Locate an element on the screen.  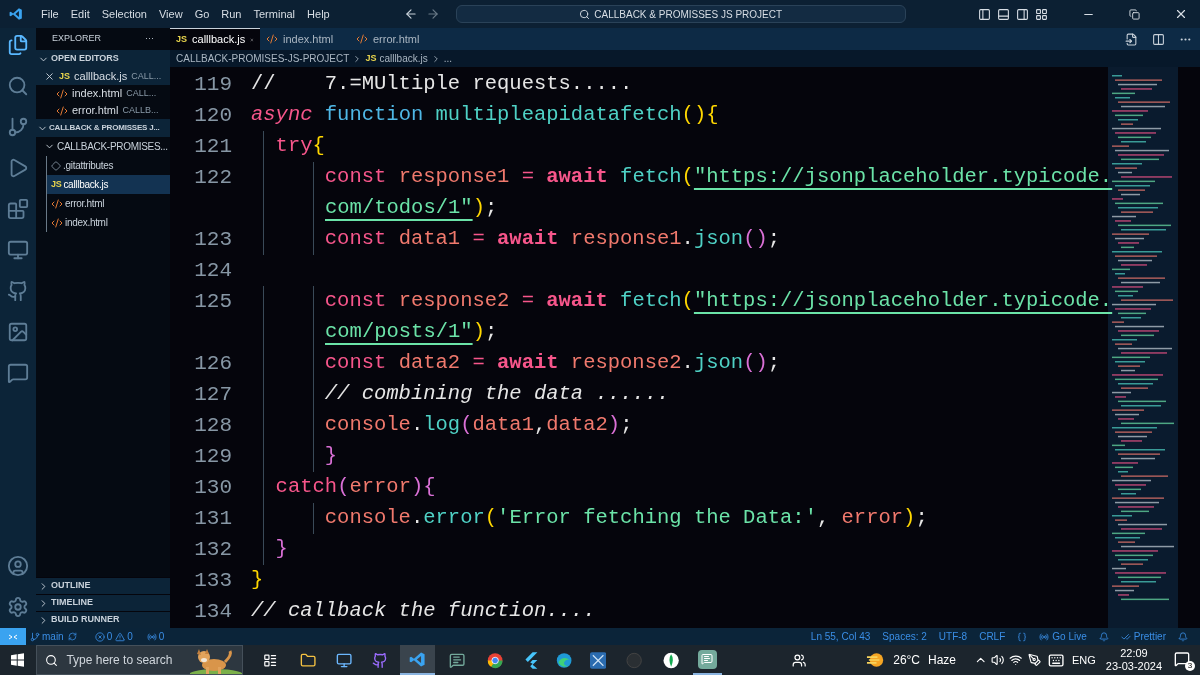
pen-icon is located at coordinates (1035, 660).